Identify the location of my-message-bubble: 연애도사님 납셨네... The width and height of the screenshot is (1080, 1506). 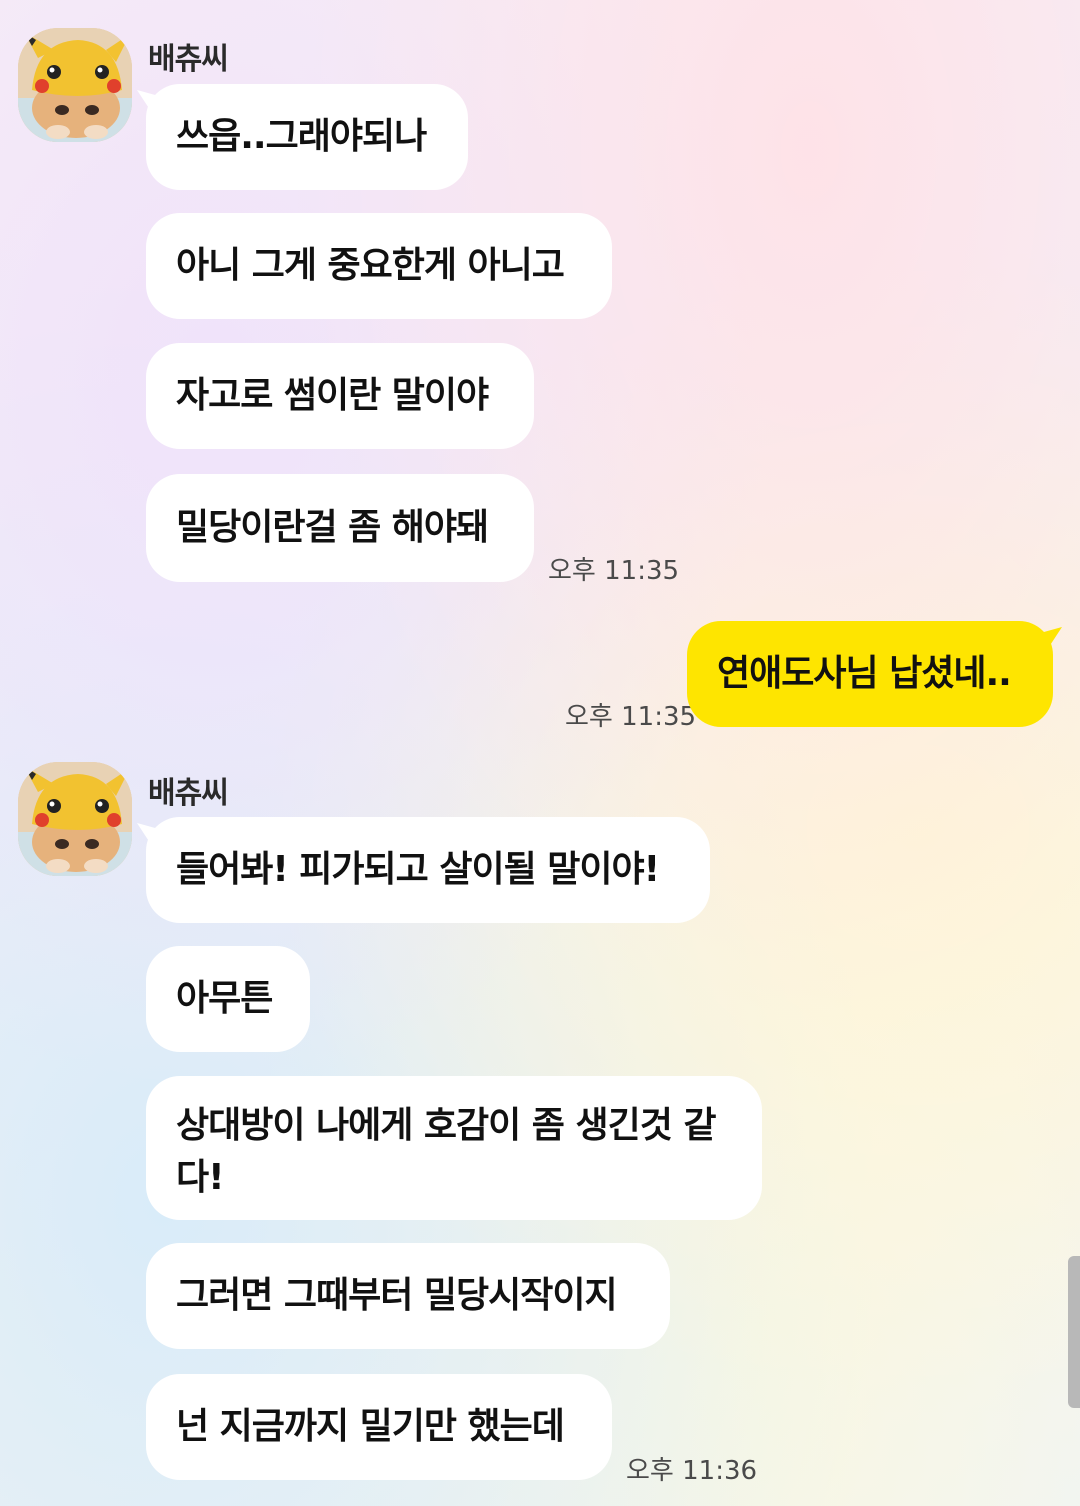
(874, 674).